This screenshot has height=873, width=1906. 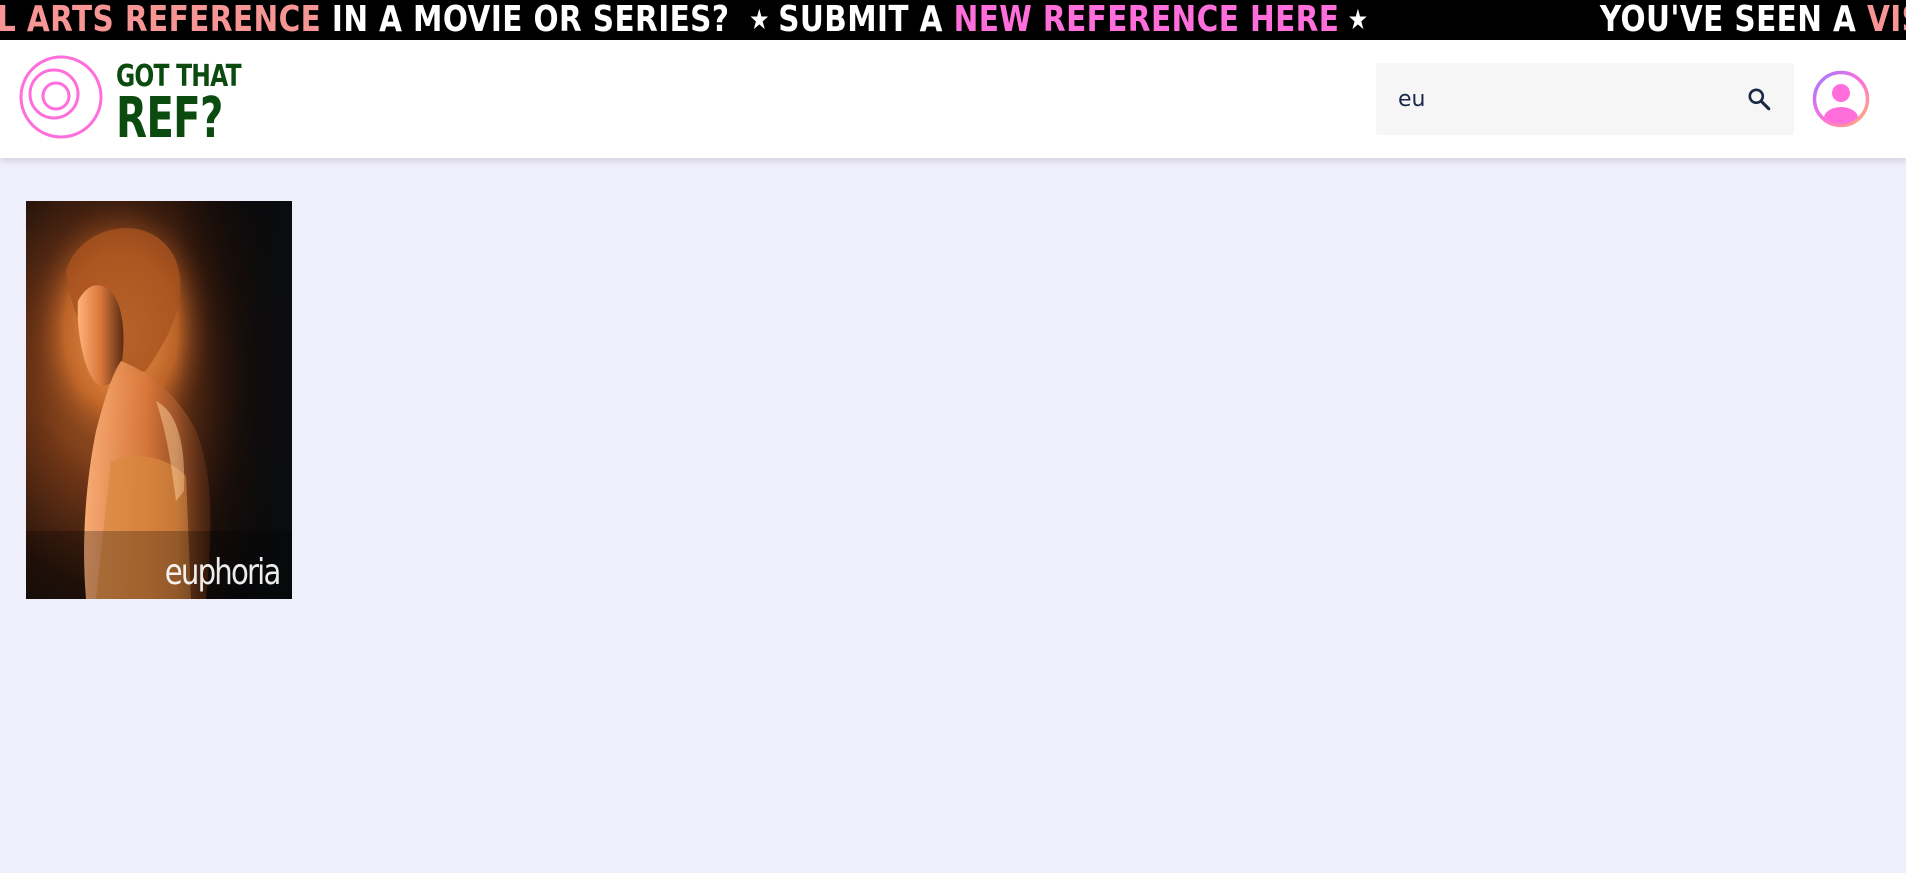 What do you see at coordinates (161, 20) in the screenshot?
I see `ticker-text-reference: L ARTS REFERENCE` at bounding box center [161, 20].